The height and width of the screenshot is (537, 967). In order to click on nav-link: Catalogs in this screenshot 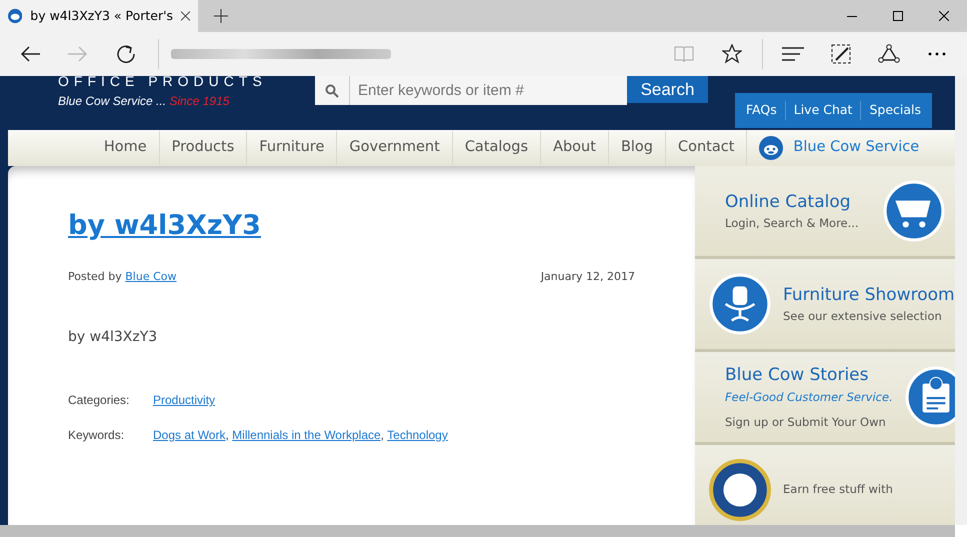, I will do `click(496, 148)`.